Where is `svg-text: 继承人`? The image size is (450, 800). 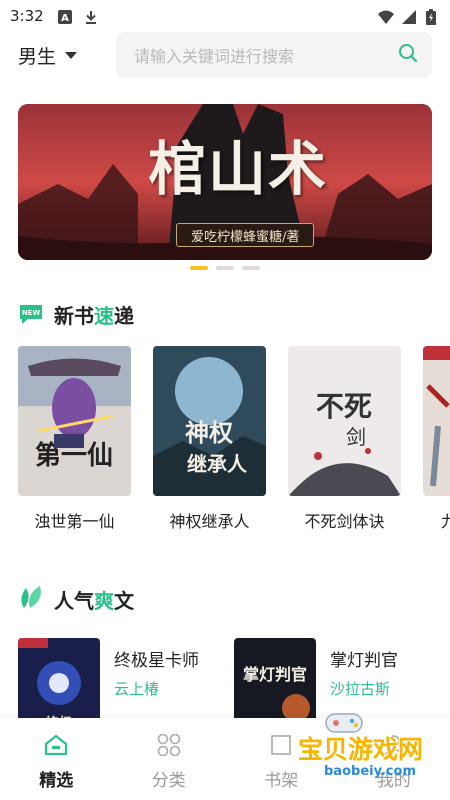
svg-text: 继承人 is located at coordinates (217, 464).